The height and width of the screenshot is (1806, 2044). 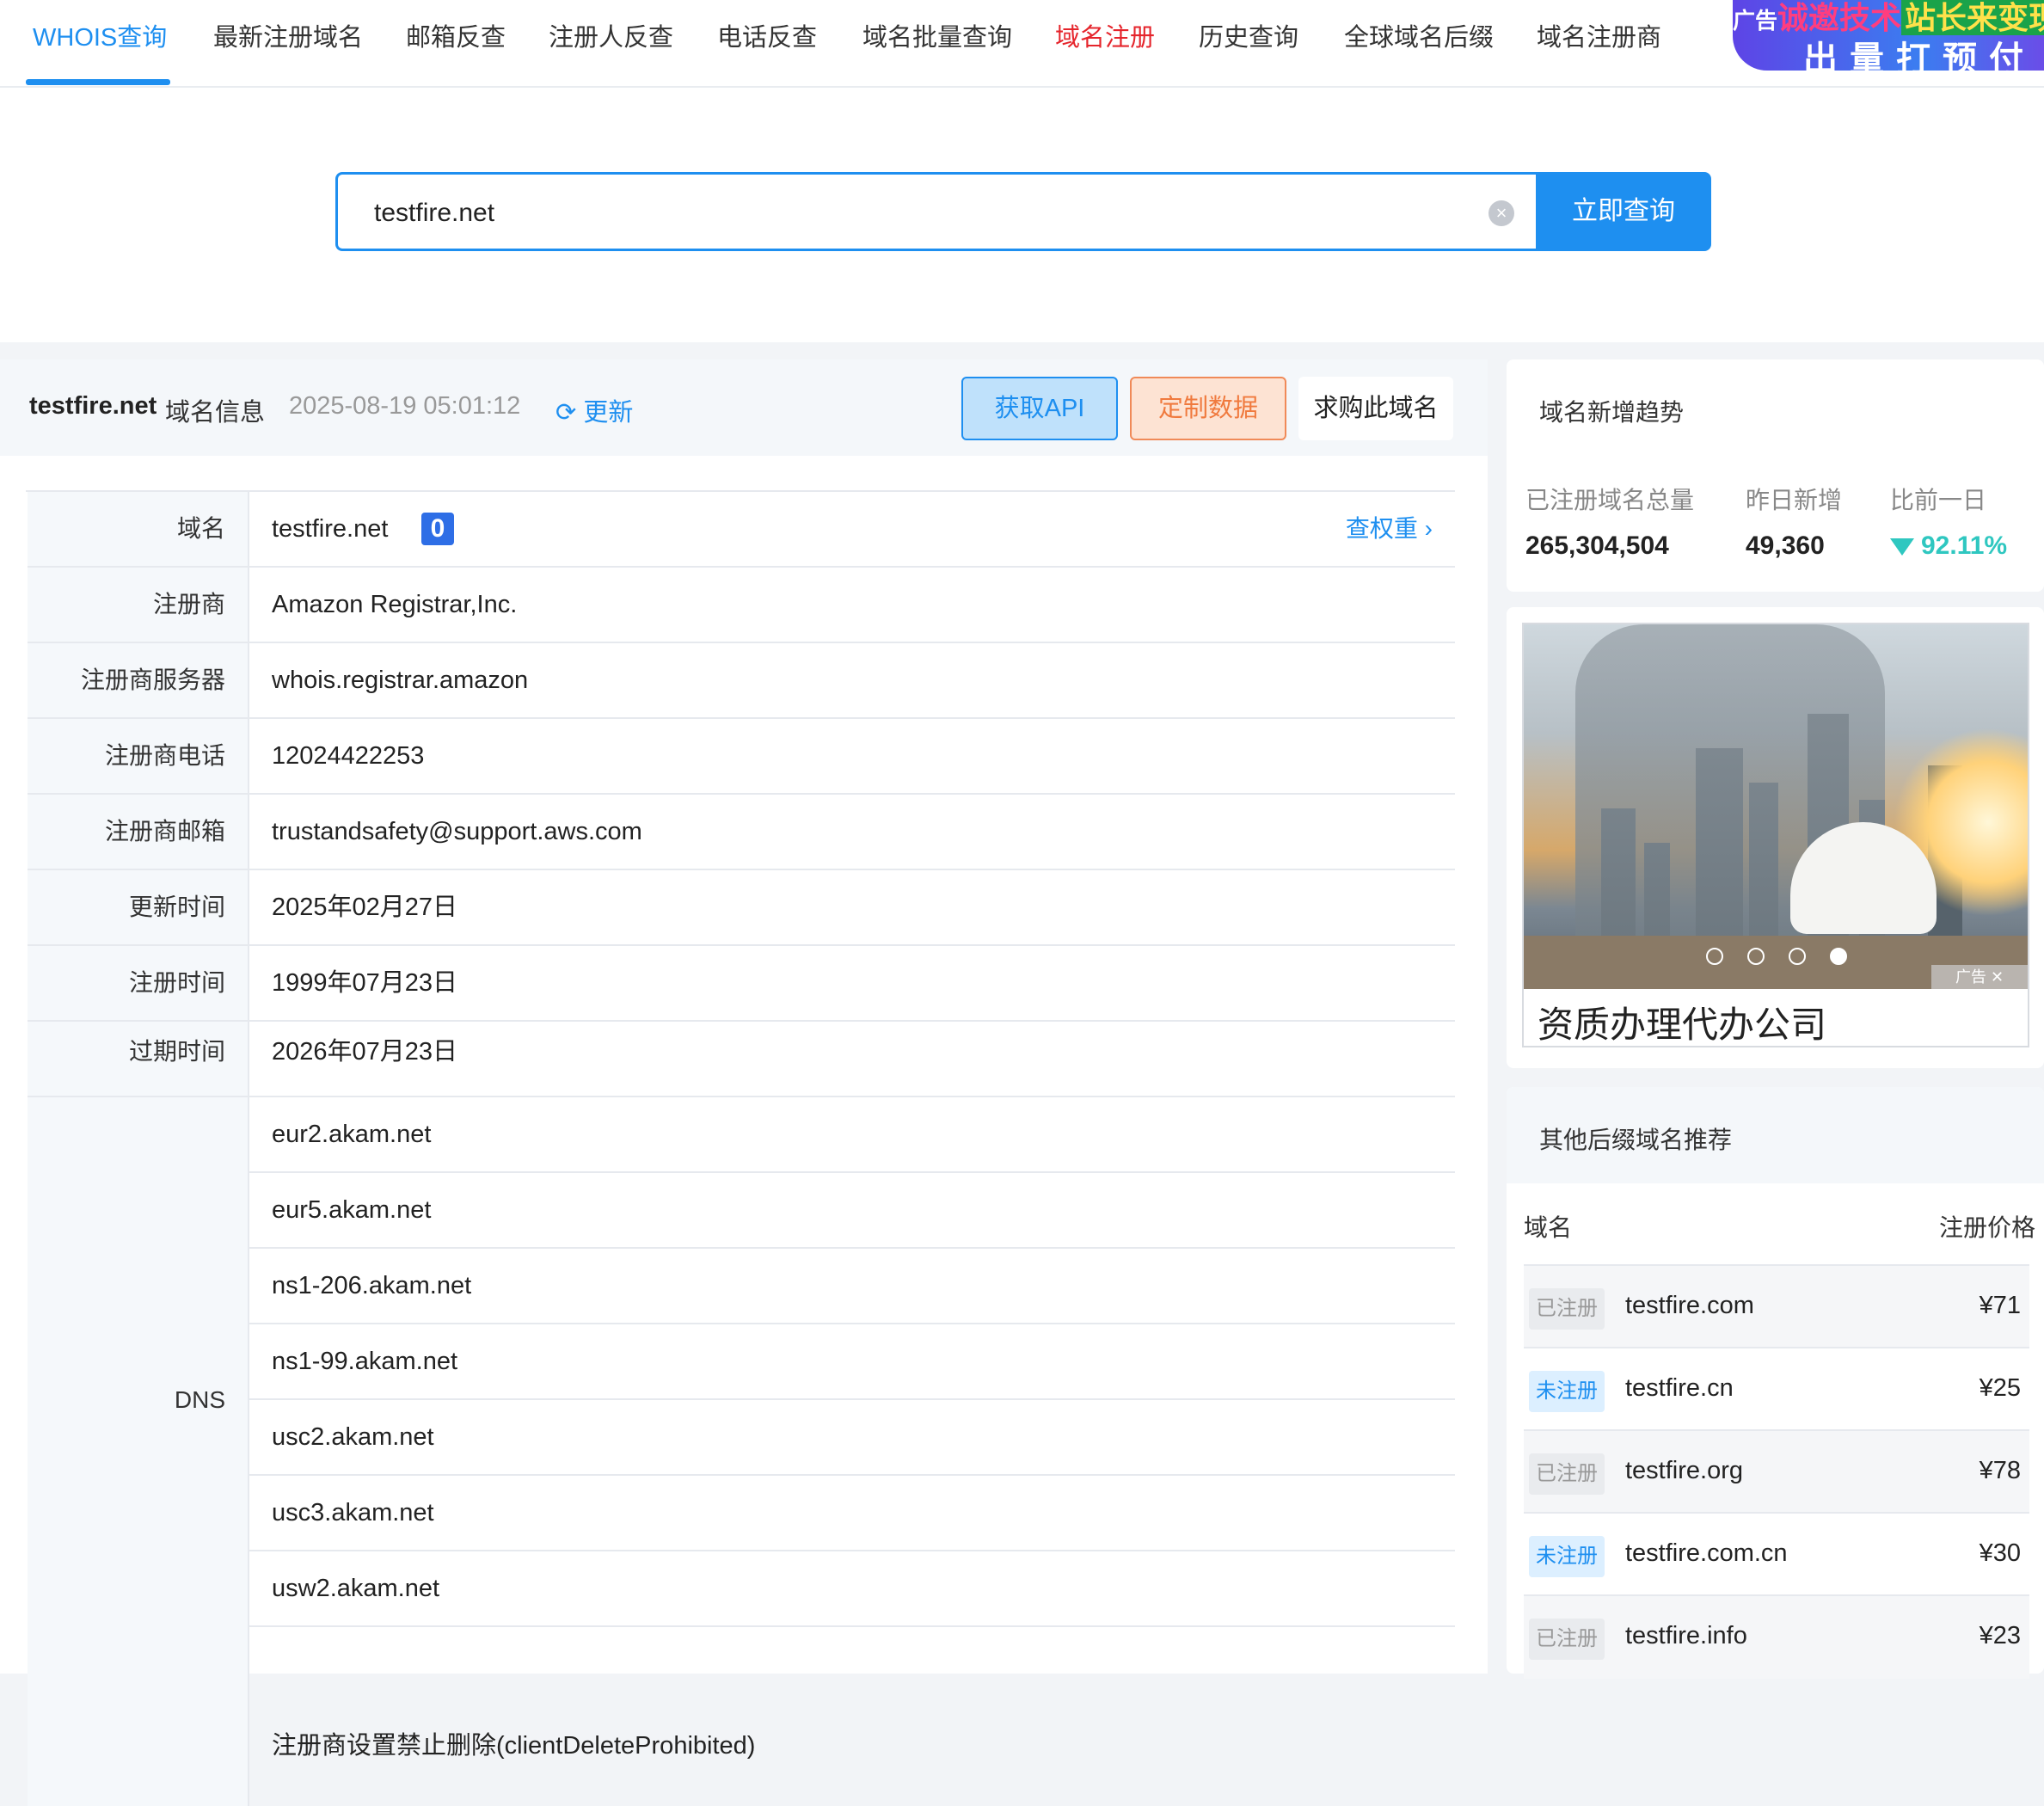 I want to click on buy-domain-button: 求购此域名, so click(x=1375, y=408).